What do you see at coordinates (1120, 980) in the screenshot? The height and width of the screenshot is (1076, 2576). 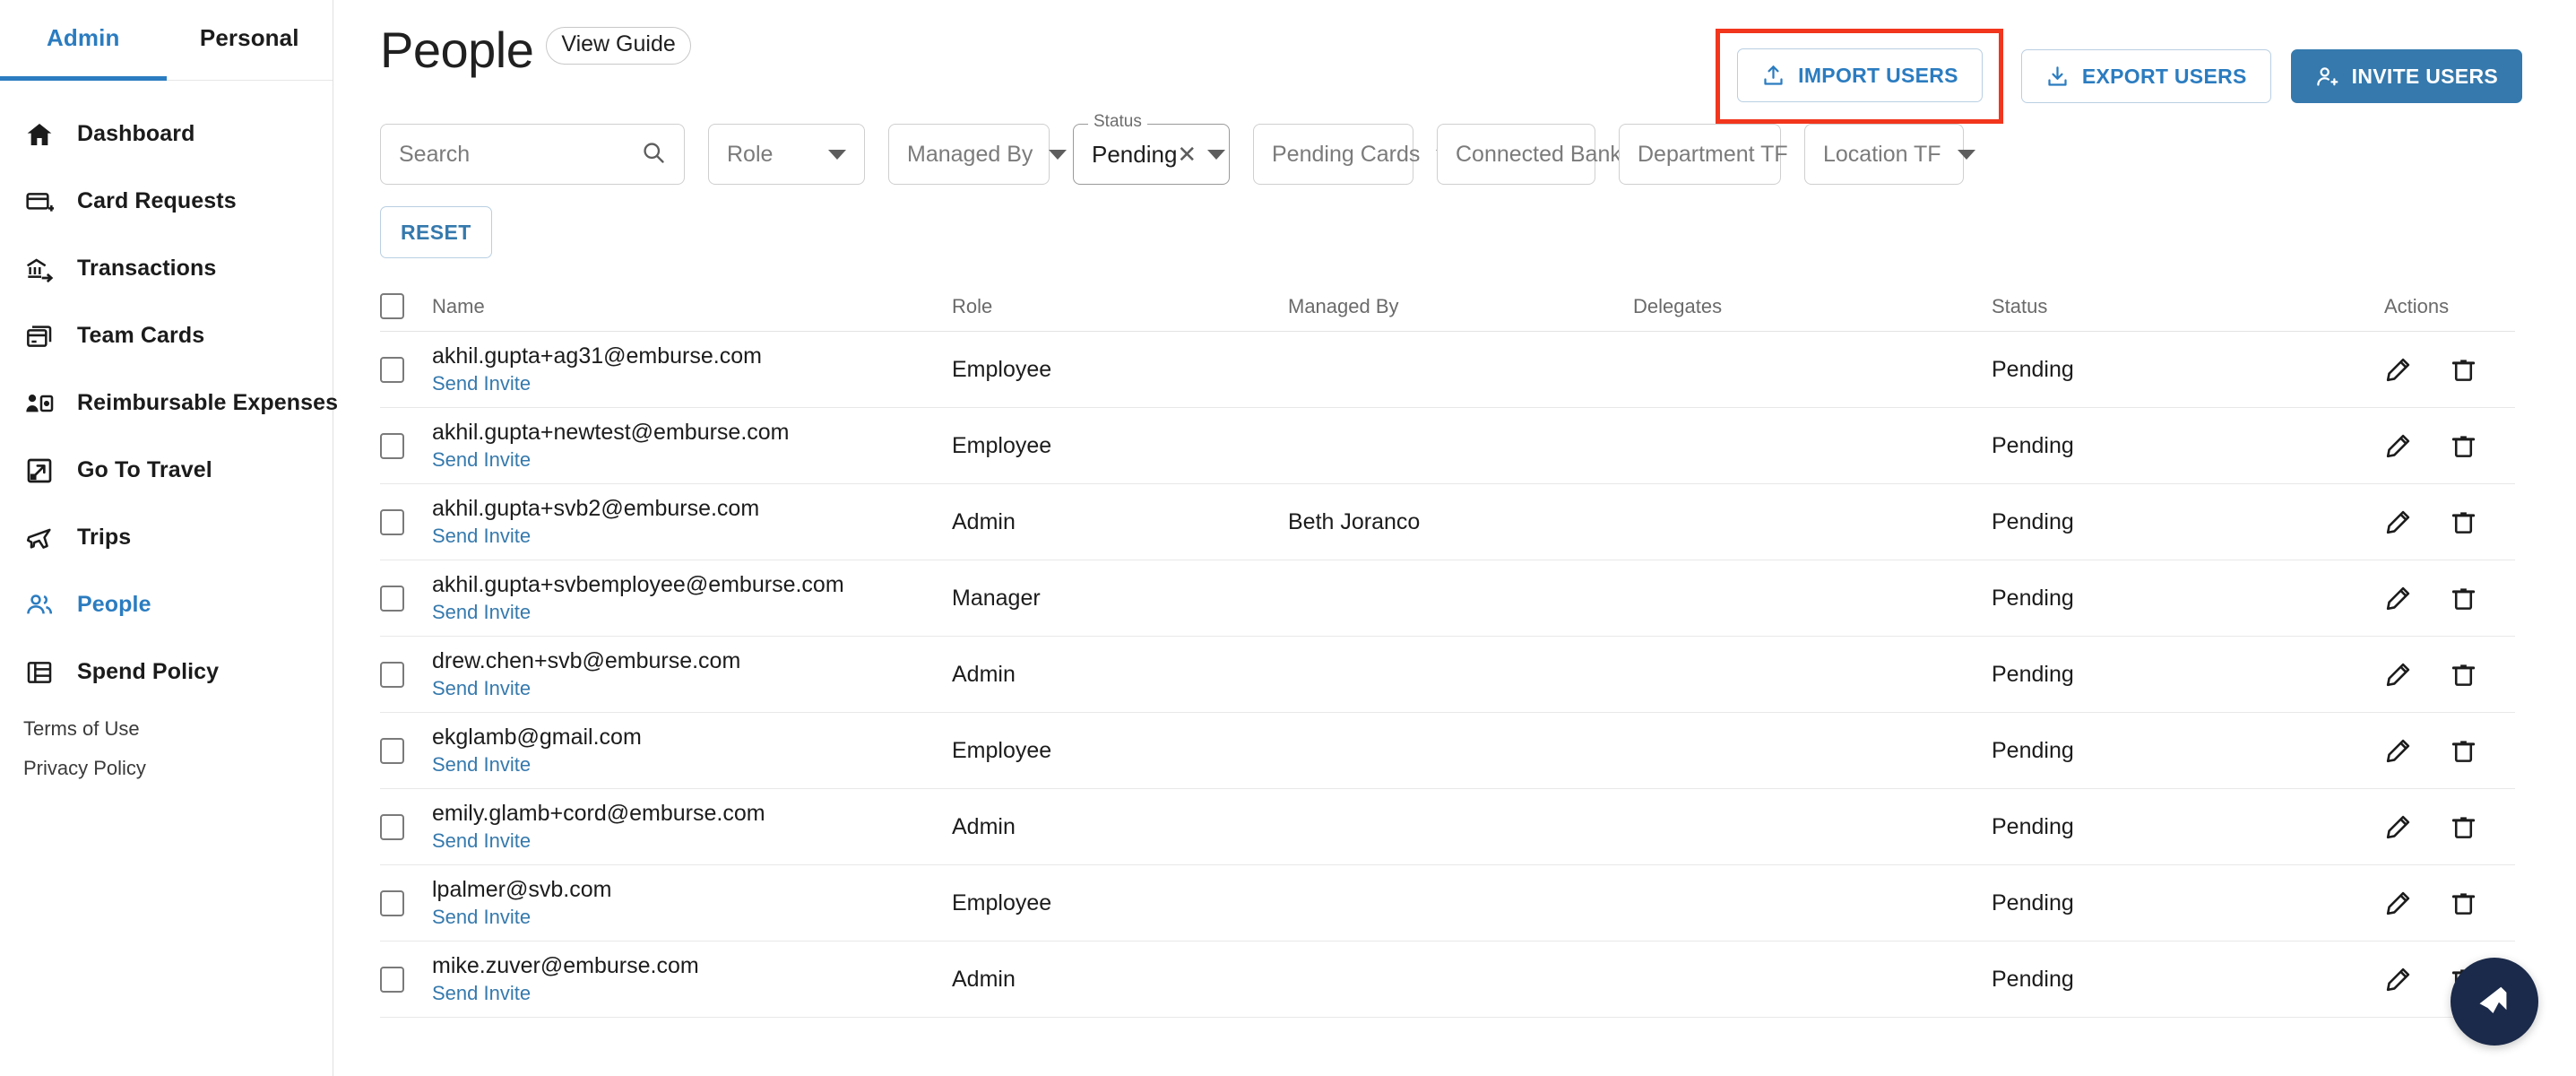 I see `user-role-cell: Admin` at bounding box center [1120, 980].